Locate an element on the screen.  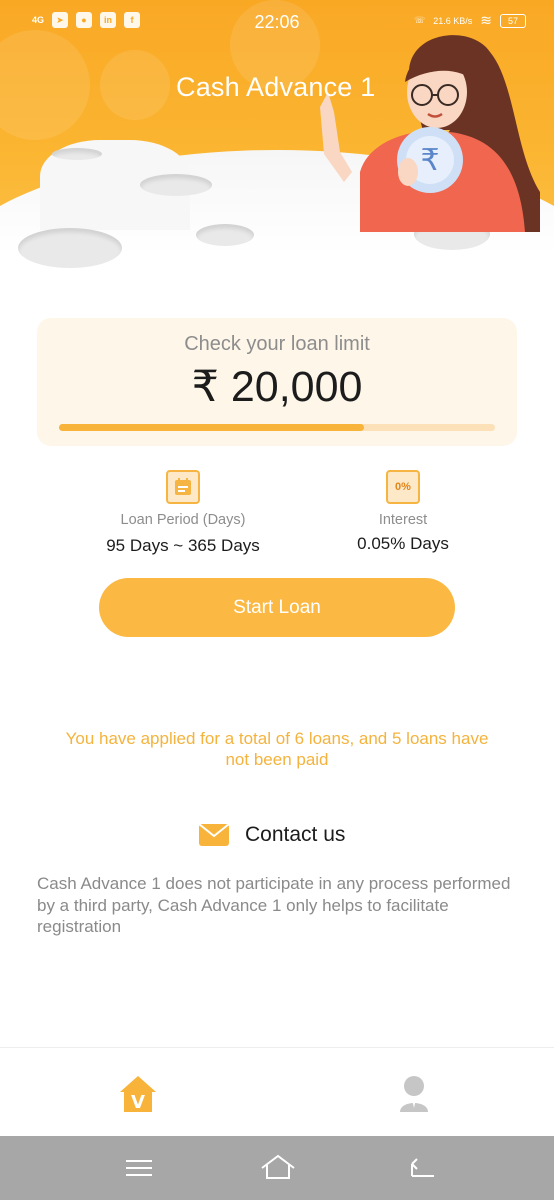
loan-period-info: Loan Period (Days) 95 Days ~ 365 Days is located at coordinates (183, 513).